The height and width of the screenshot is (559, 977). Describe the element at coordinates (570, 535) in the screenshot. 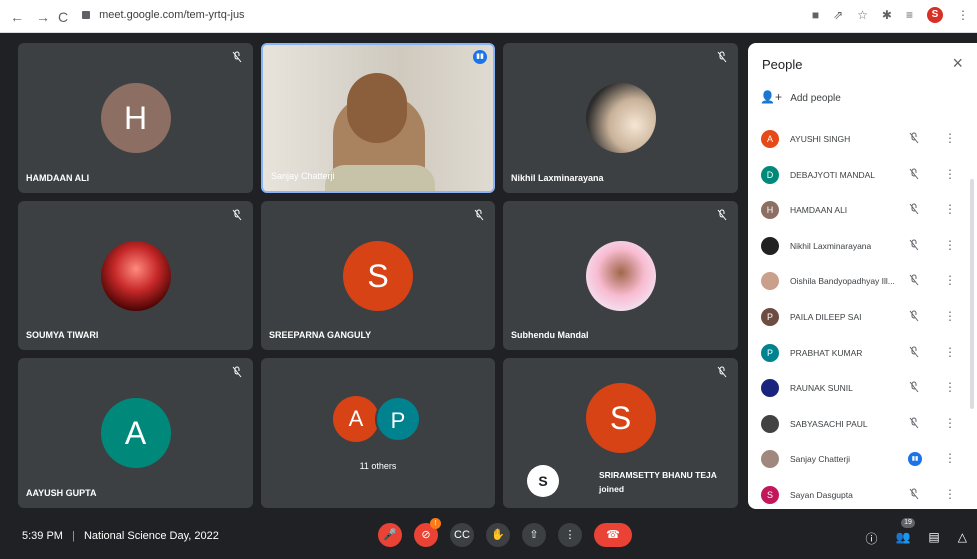

I see `more-options-button: ⋮` at that location.